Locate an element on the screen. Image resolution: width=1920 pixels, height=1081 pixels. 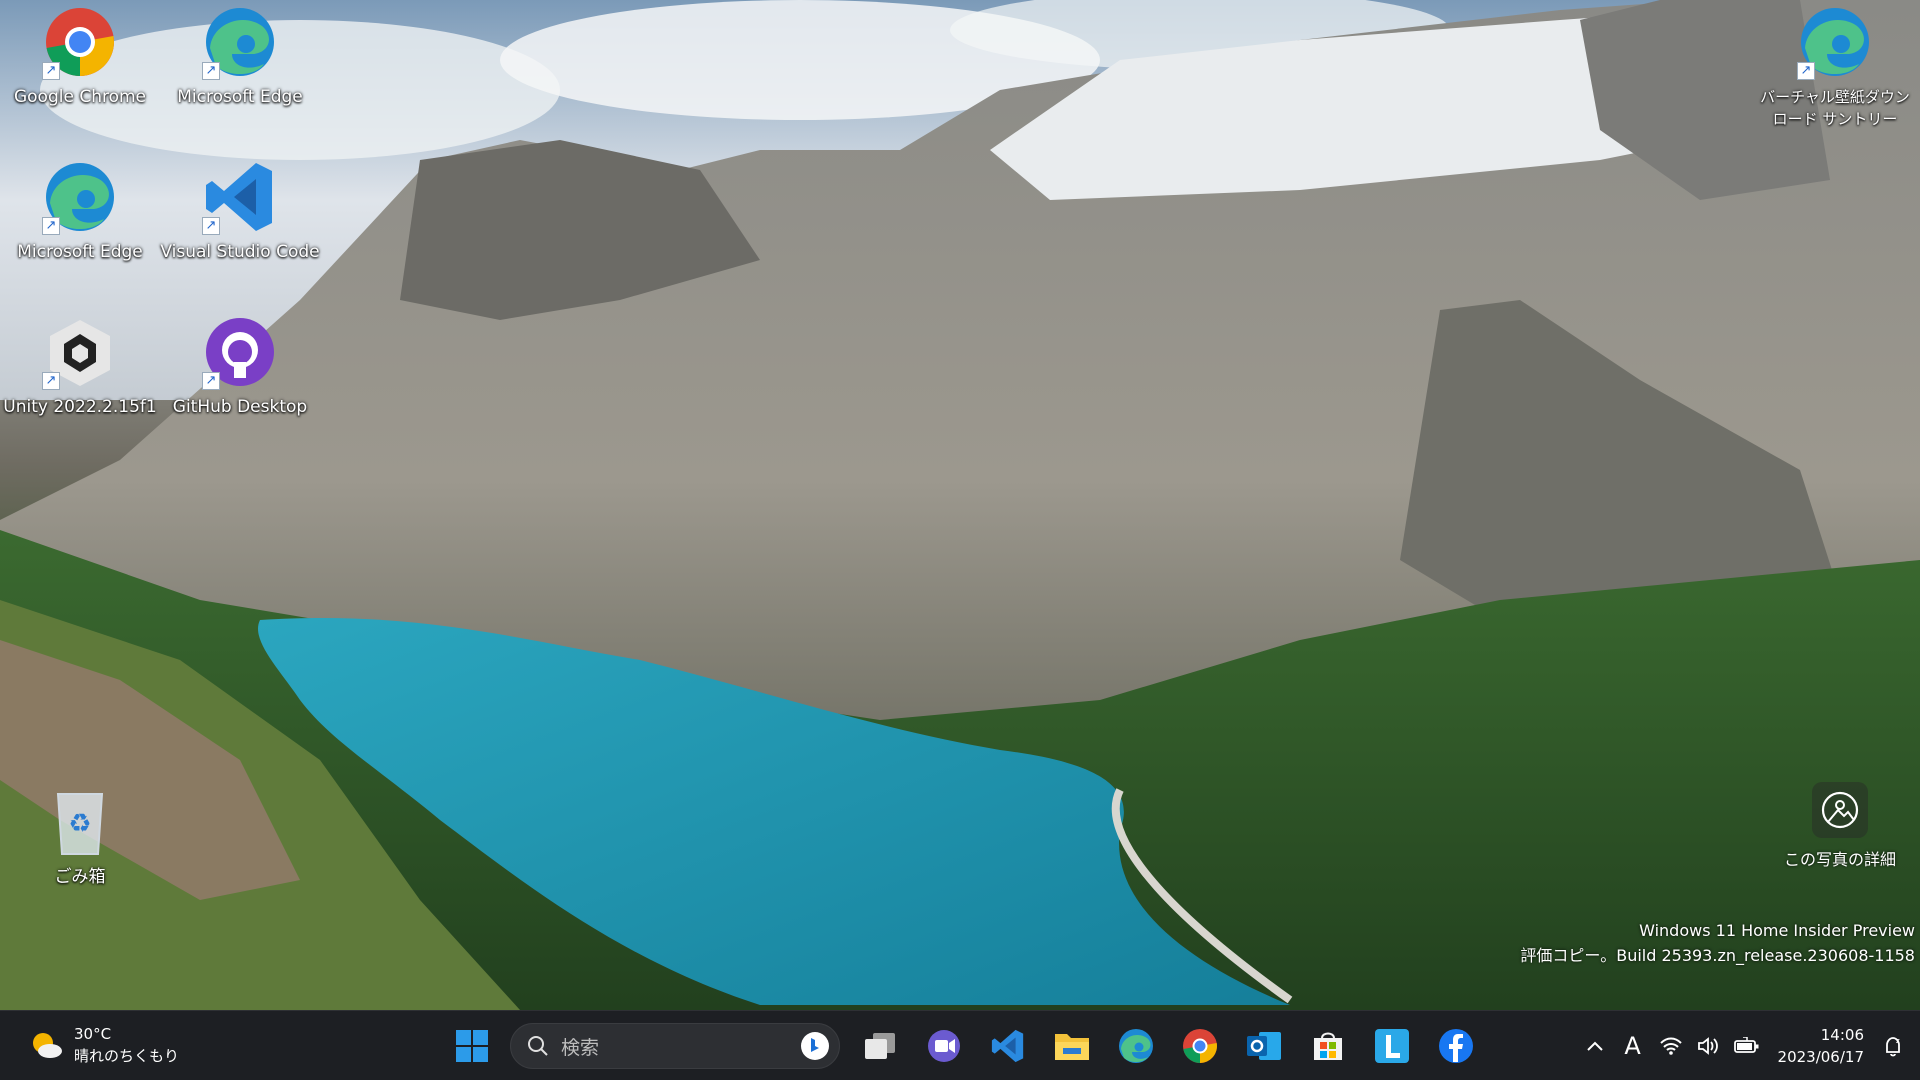
desktop-icon-virtual-wallpaper: ↗ バーチャル壁紙ダウンロード サントリー is located at coordinates (1835, 75).